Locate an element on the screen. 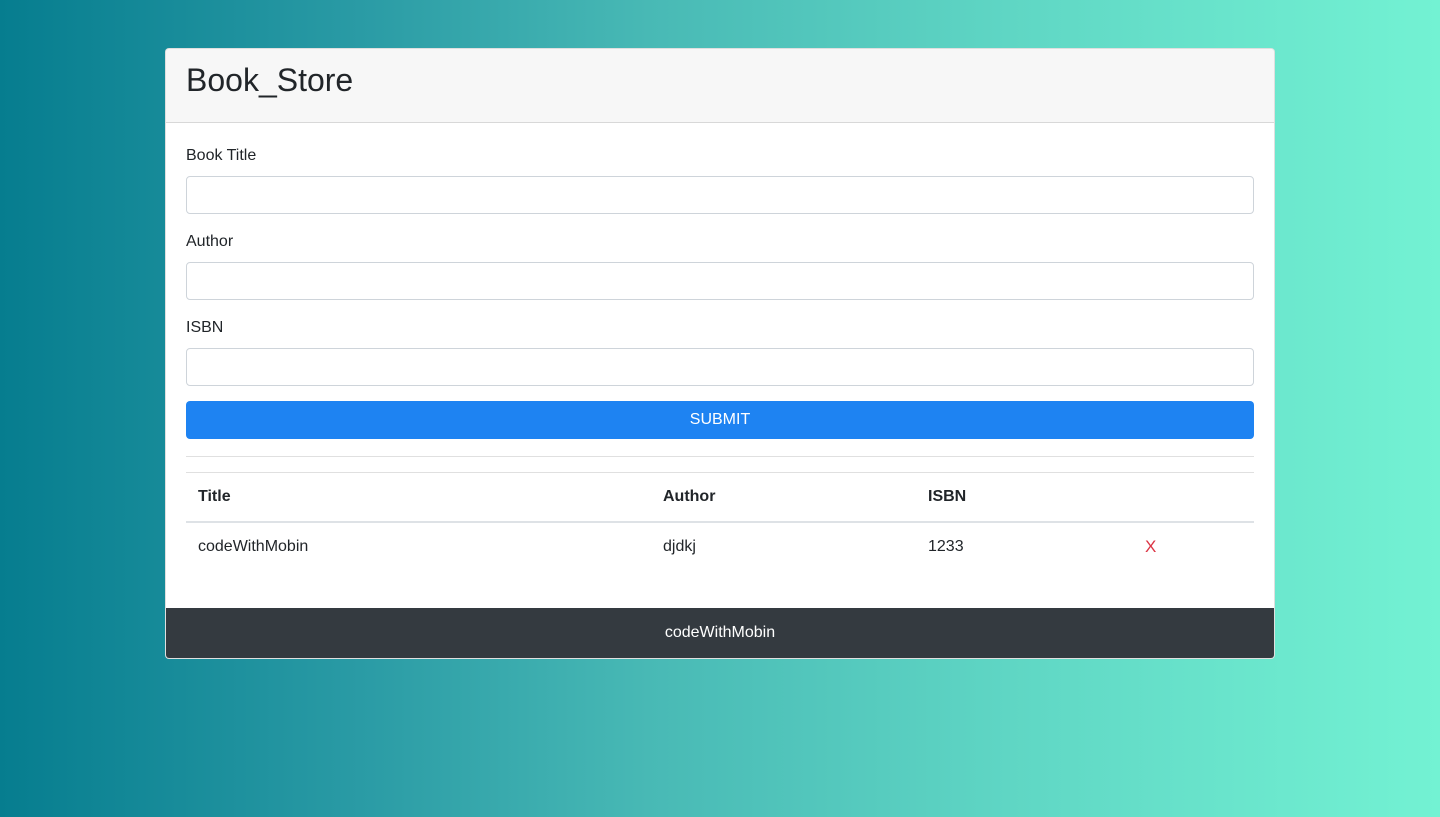  book-isbn-cell: 1233 is located at coordinates (946, 546).